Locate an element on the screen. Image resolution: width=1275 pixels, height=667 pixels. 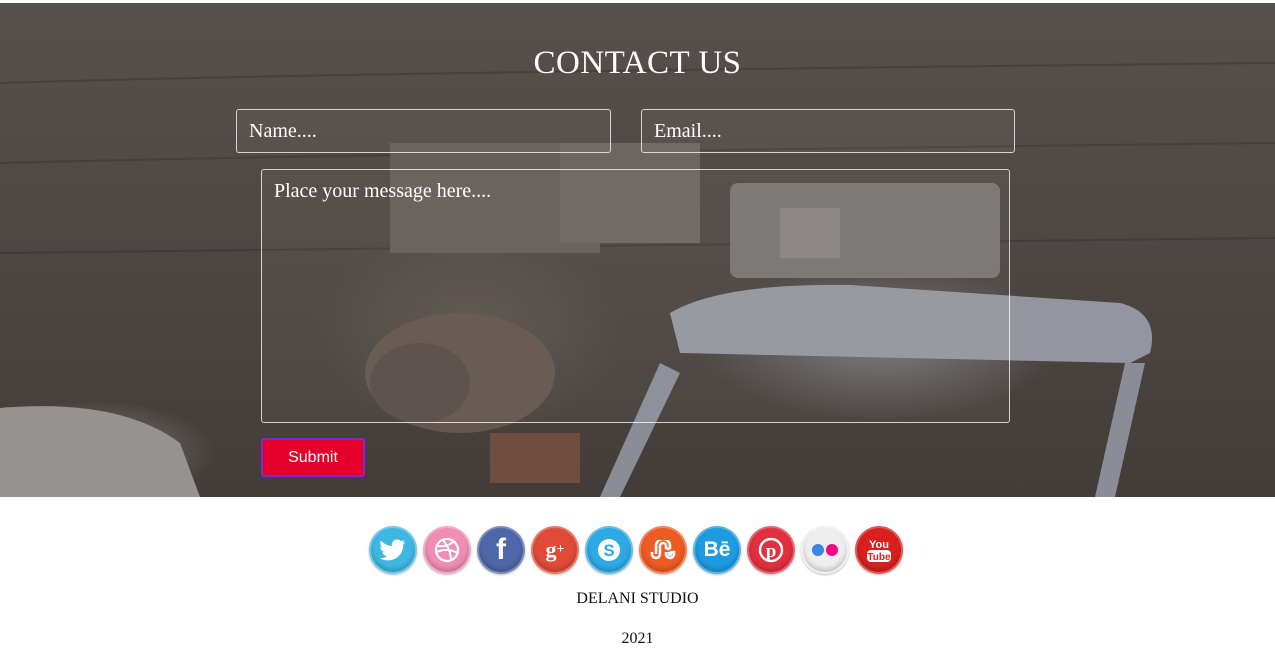
skype-icon: S is located at coordinates (609, 550).